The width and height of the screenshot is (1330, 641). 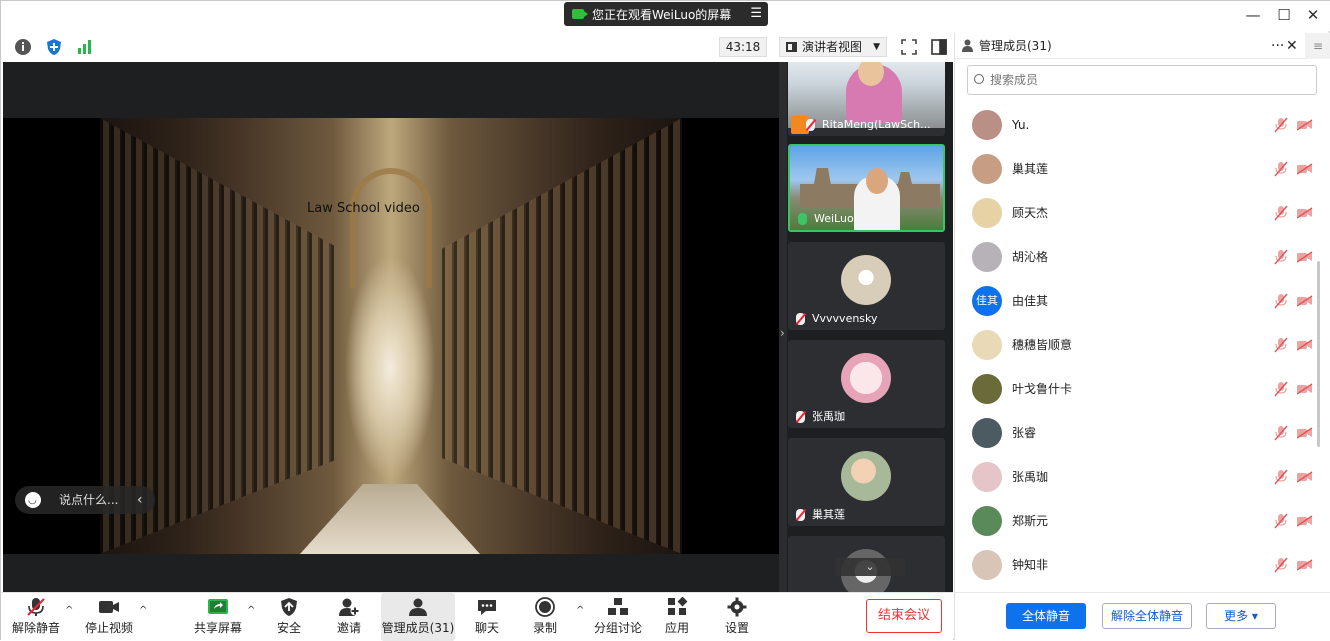 What do you see at coordinates (866, 286) in the screenshot?
I see `video-tile: Vvvvvensky` at bounding box center [866, 286].